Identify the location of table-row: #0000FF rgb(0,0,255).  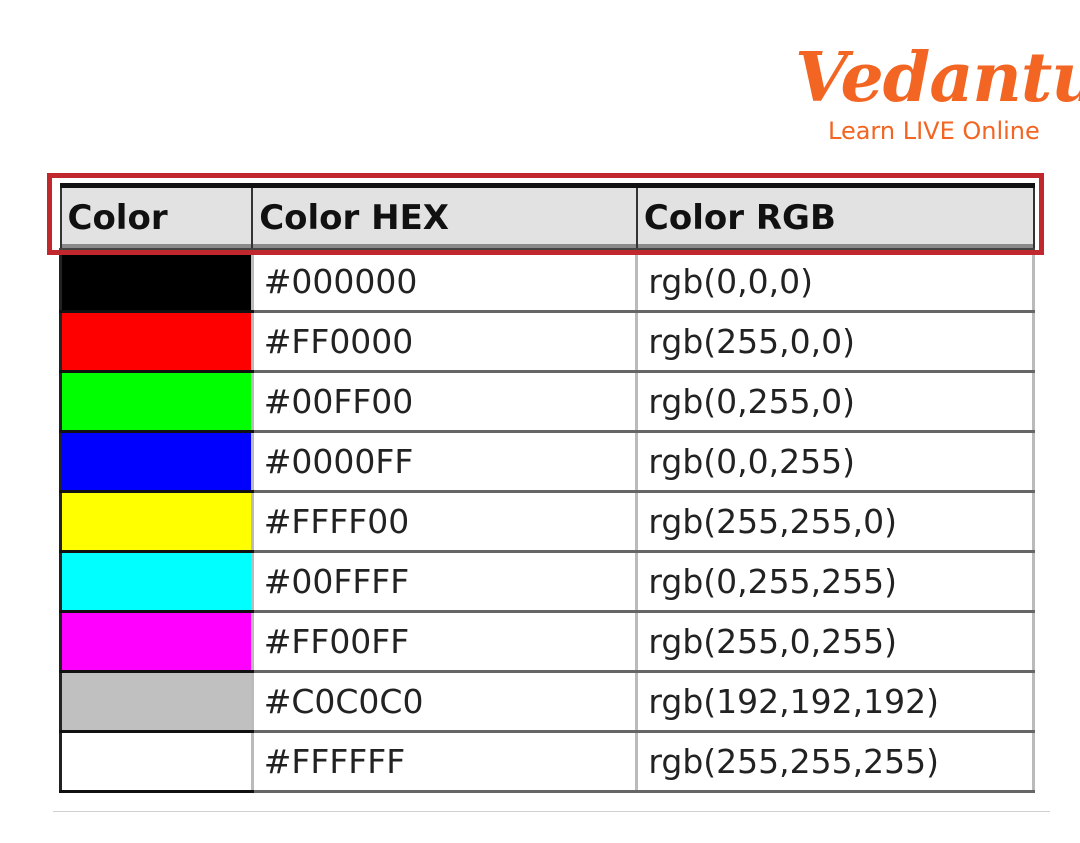
(547, 462).